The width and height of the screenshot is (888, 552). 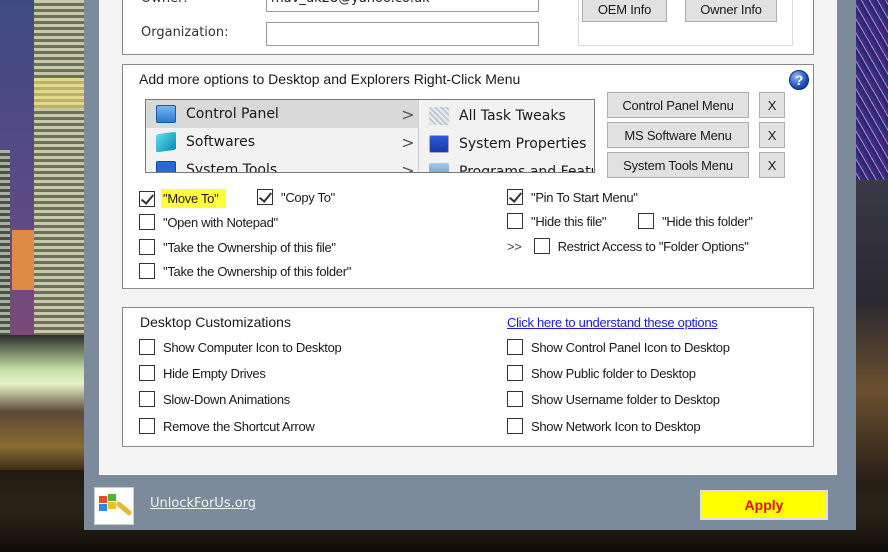 What do you see at coordinates (185, 32) in the screenshot?
I see `organization-label: Organization:` at bounding box center [185, 32].